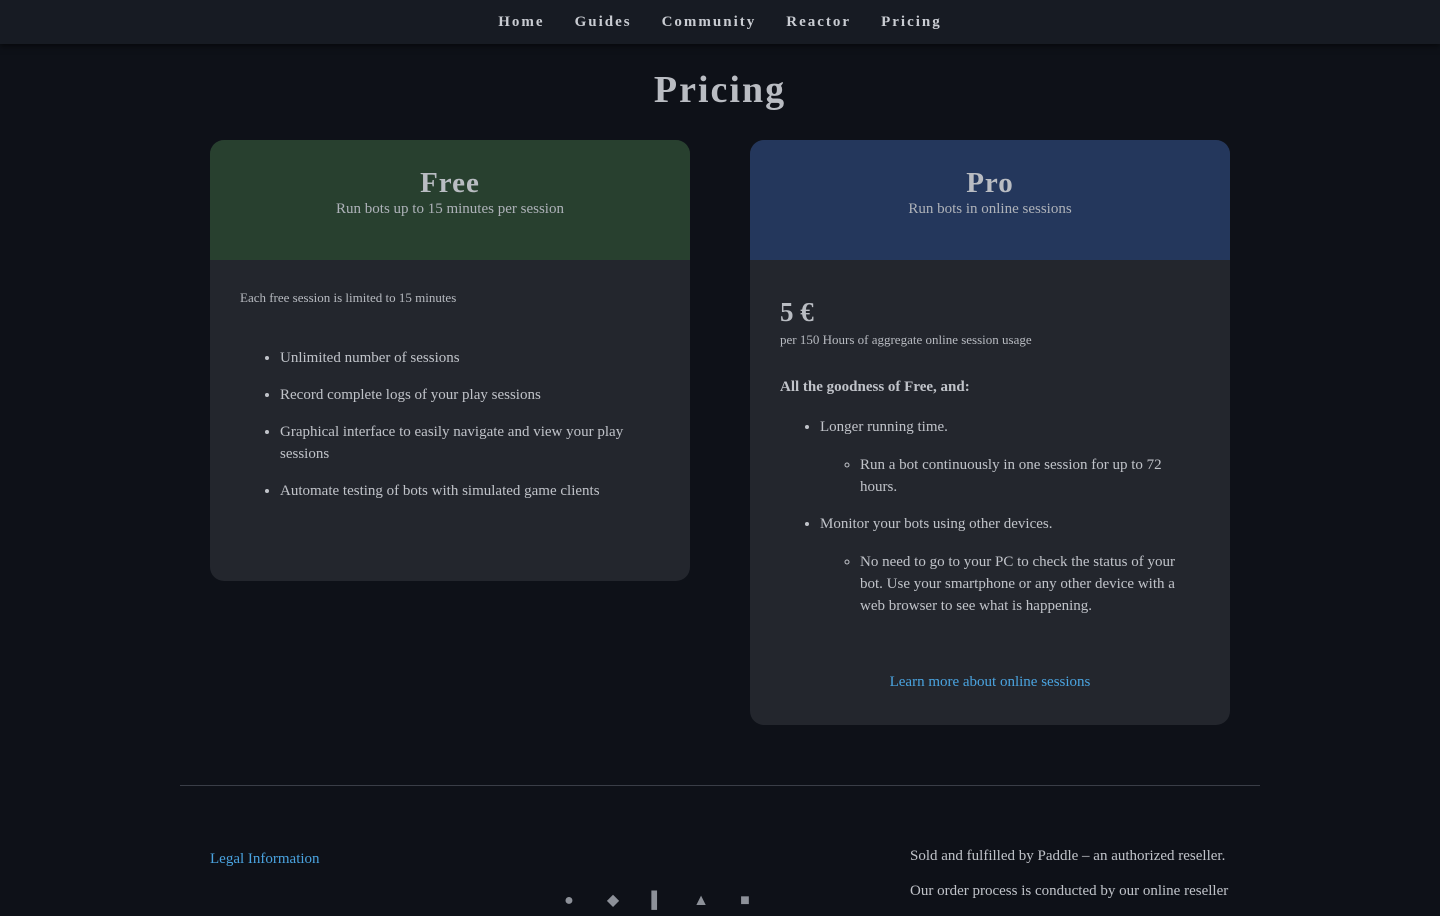  What do you see at coordinates (745, 901) in the screenshot?
I see `forum-icon: ■` at bounding box center [745, 901].